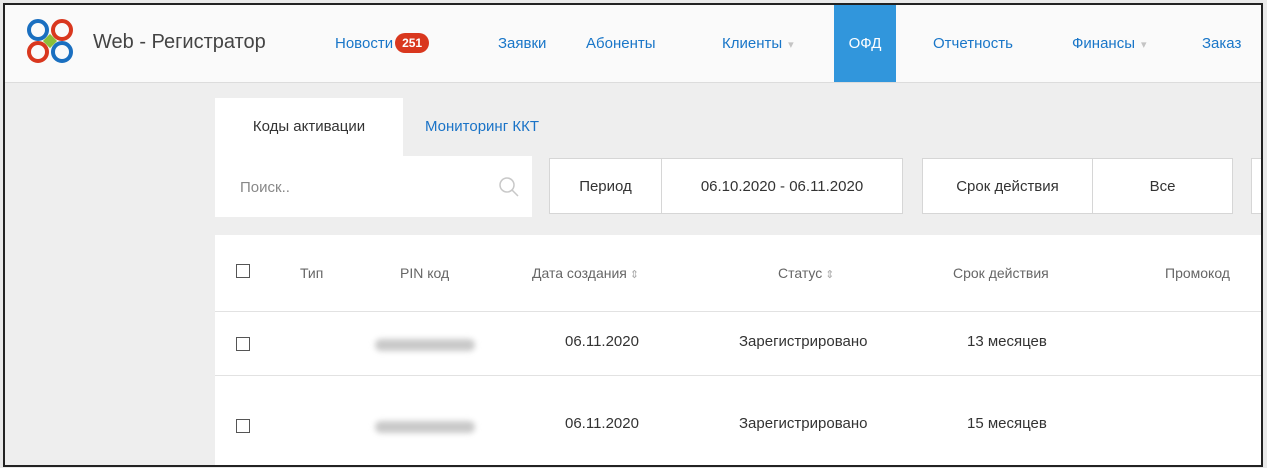 Image resolution: width=1267 pixels, height=468 pixels. I want to click on news-count-badge: 251, so click(412, 43).